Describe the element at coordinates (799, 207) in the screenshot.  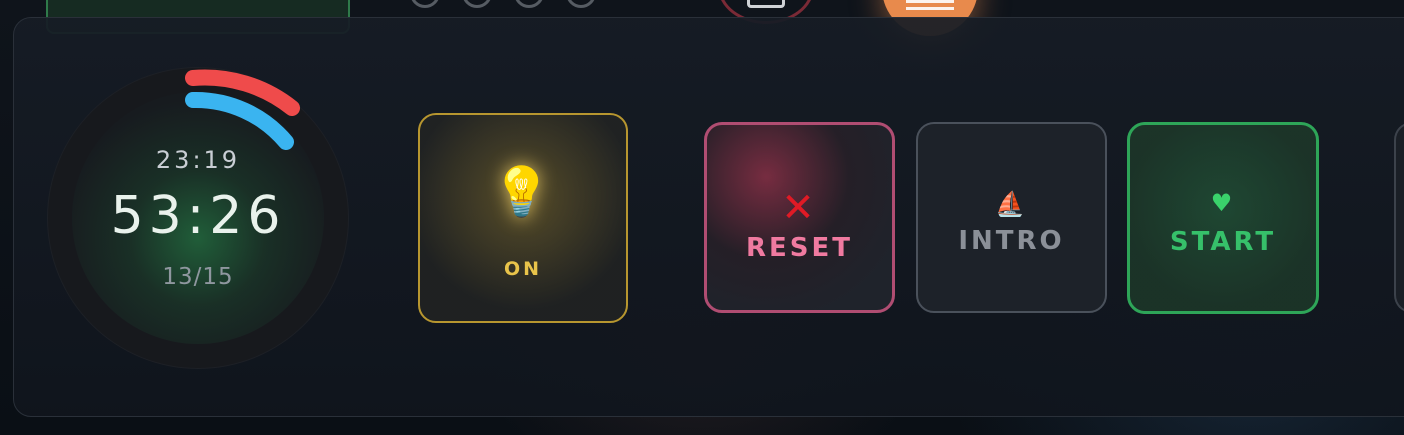
I see `close-icon: ✕` at that location.